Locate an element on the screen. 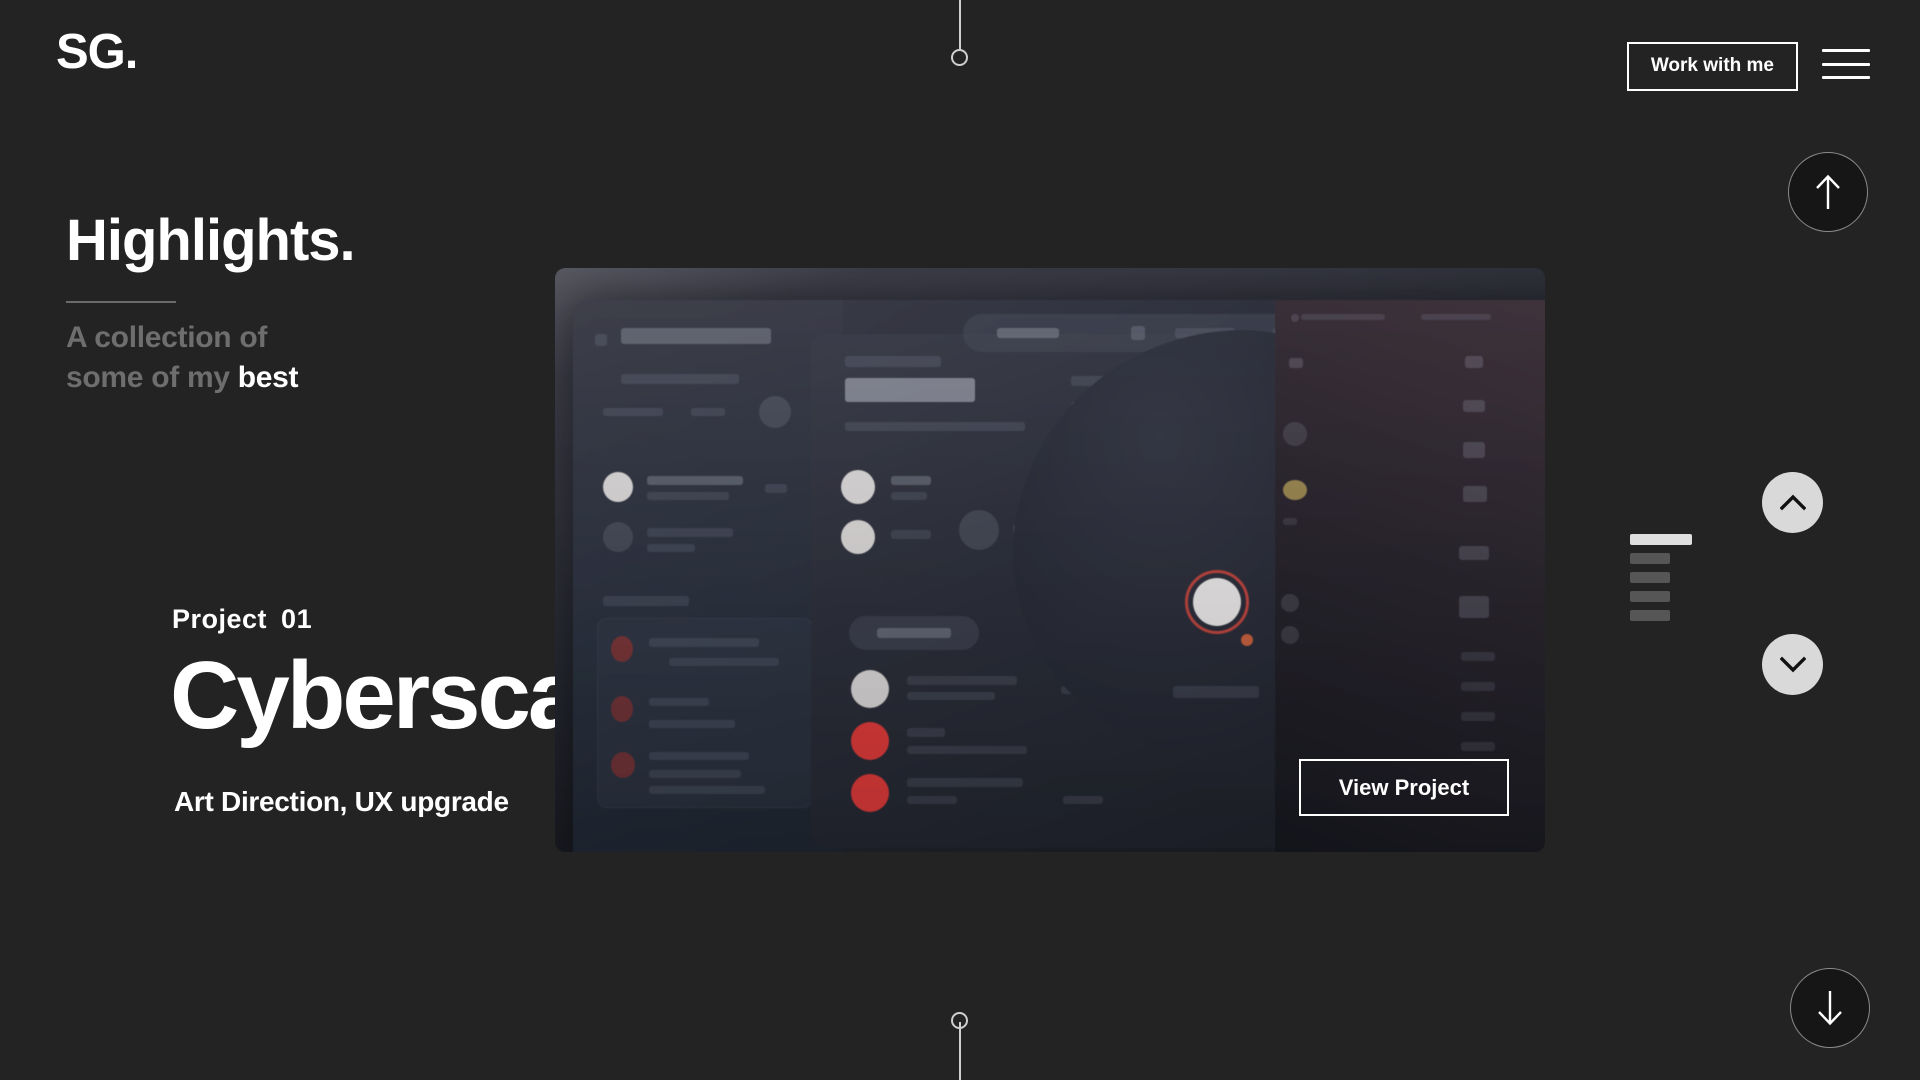 This screenshot has width=1920, height=1080. mockup-right-label-a is located at coordinates (1290, 521).